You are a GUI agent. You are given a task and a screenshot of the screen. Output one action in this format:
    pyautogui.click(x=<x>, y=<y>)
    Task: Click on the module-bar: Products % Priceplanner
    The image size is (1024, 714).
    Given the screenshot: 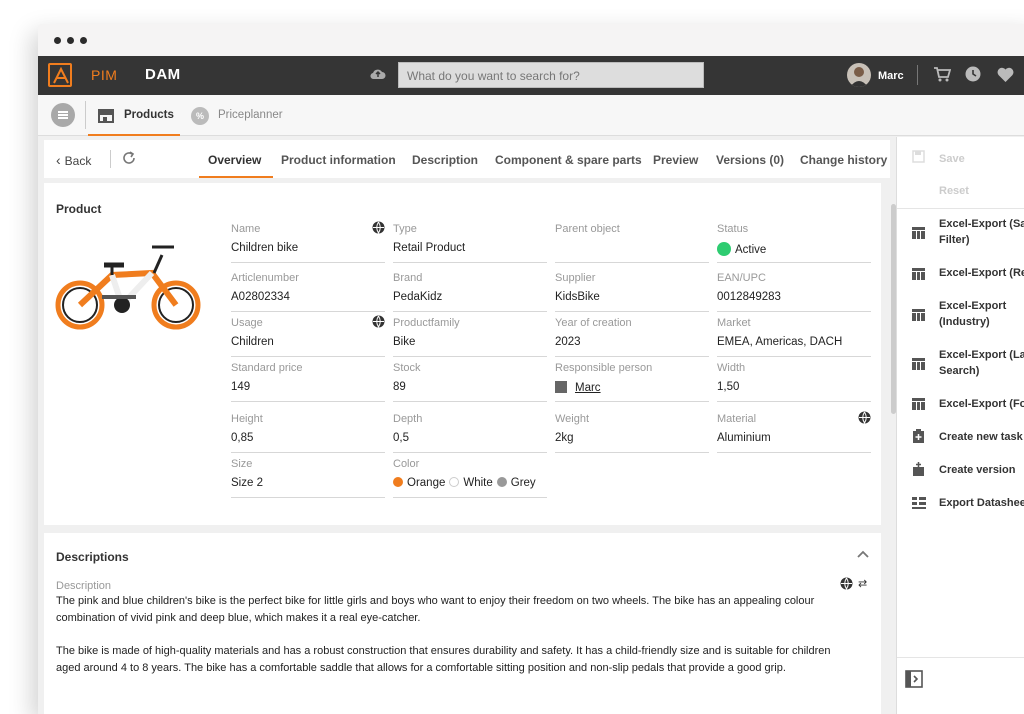 What is the action you would take?
    pyautogui.click(x=531, y=115)
    